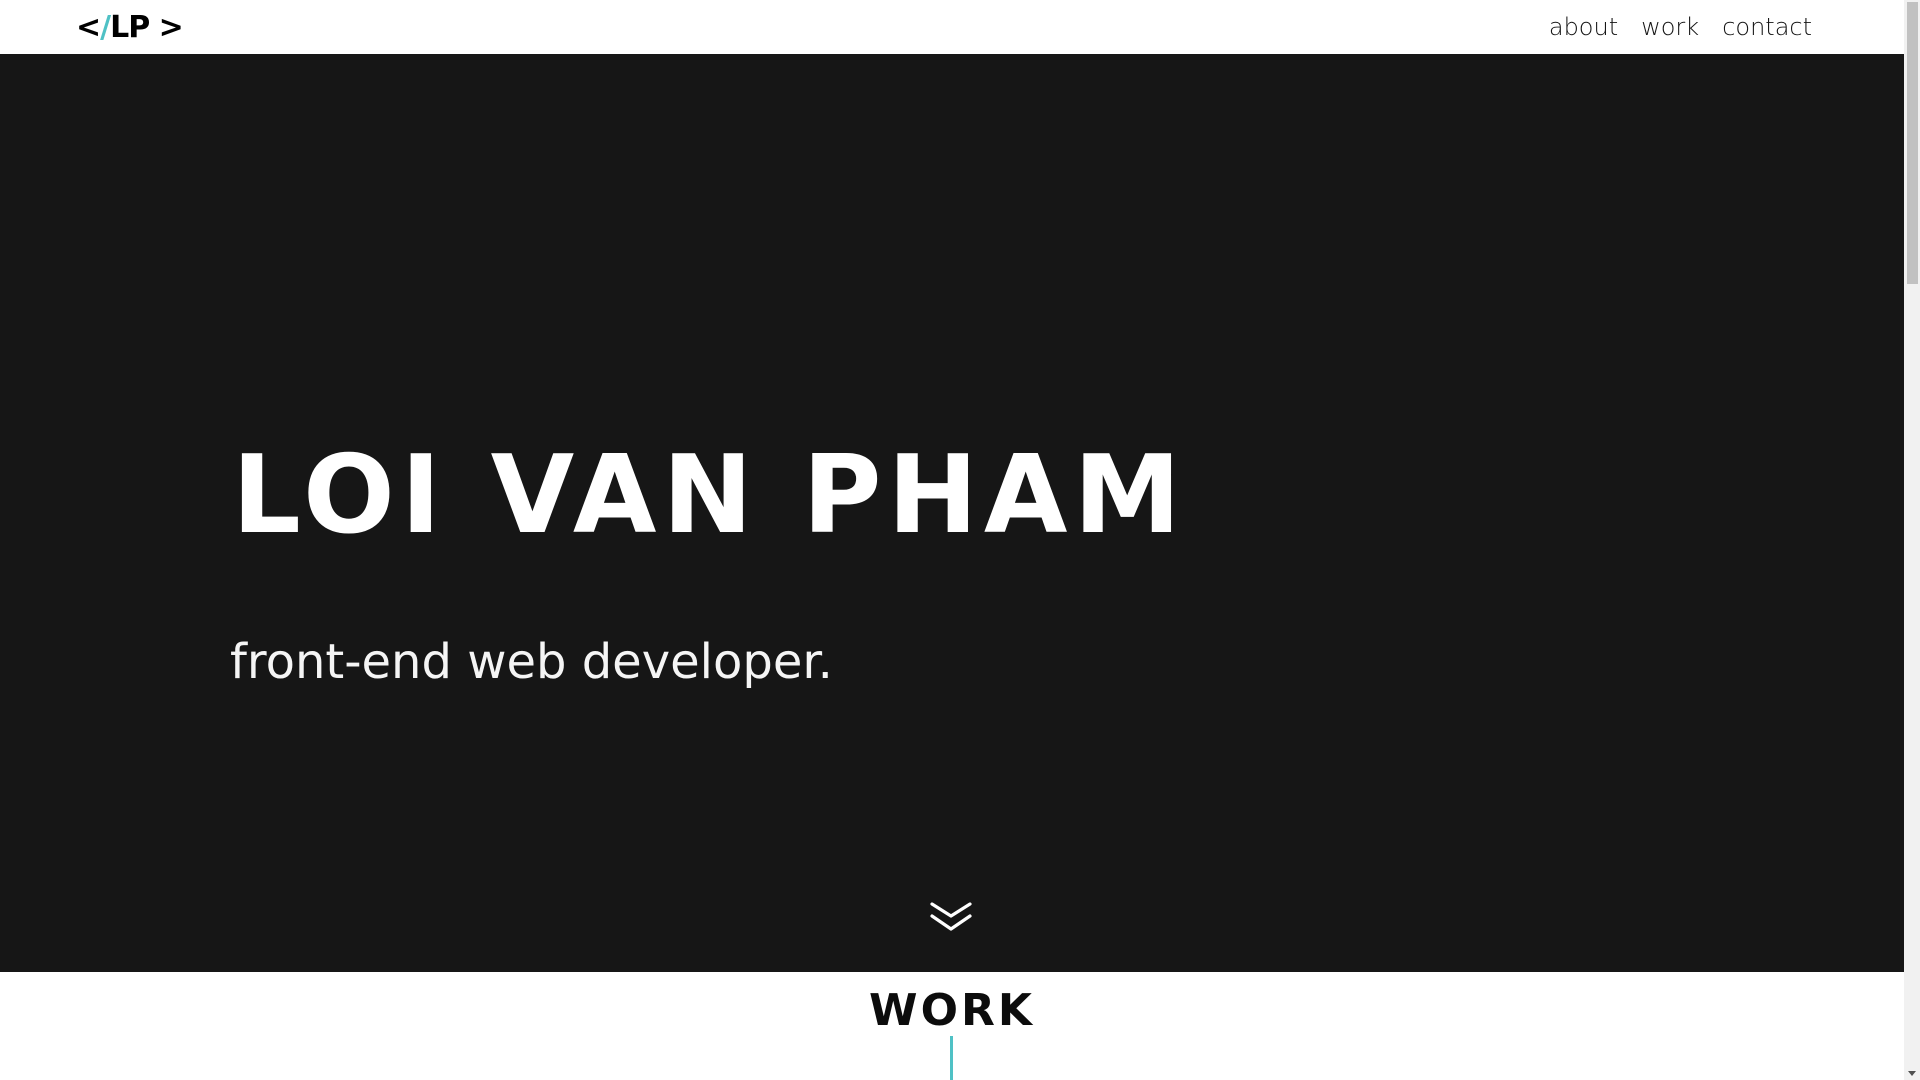  I want to click on scrollbar-thumb, so click(1912, 143).